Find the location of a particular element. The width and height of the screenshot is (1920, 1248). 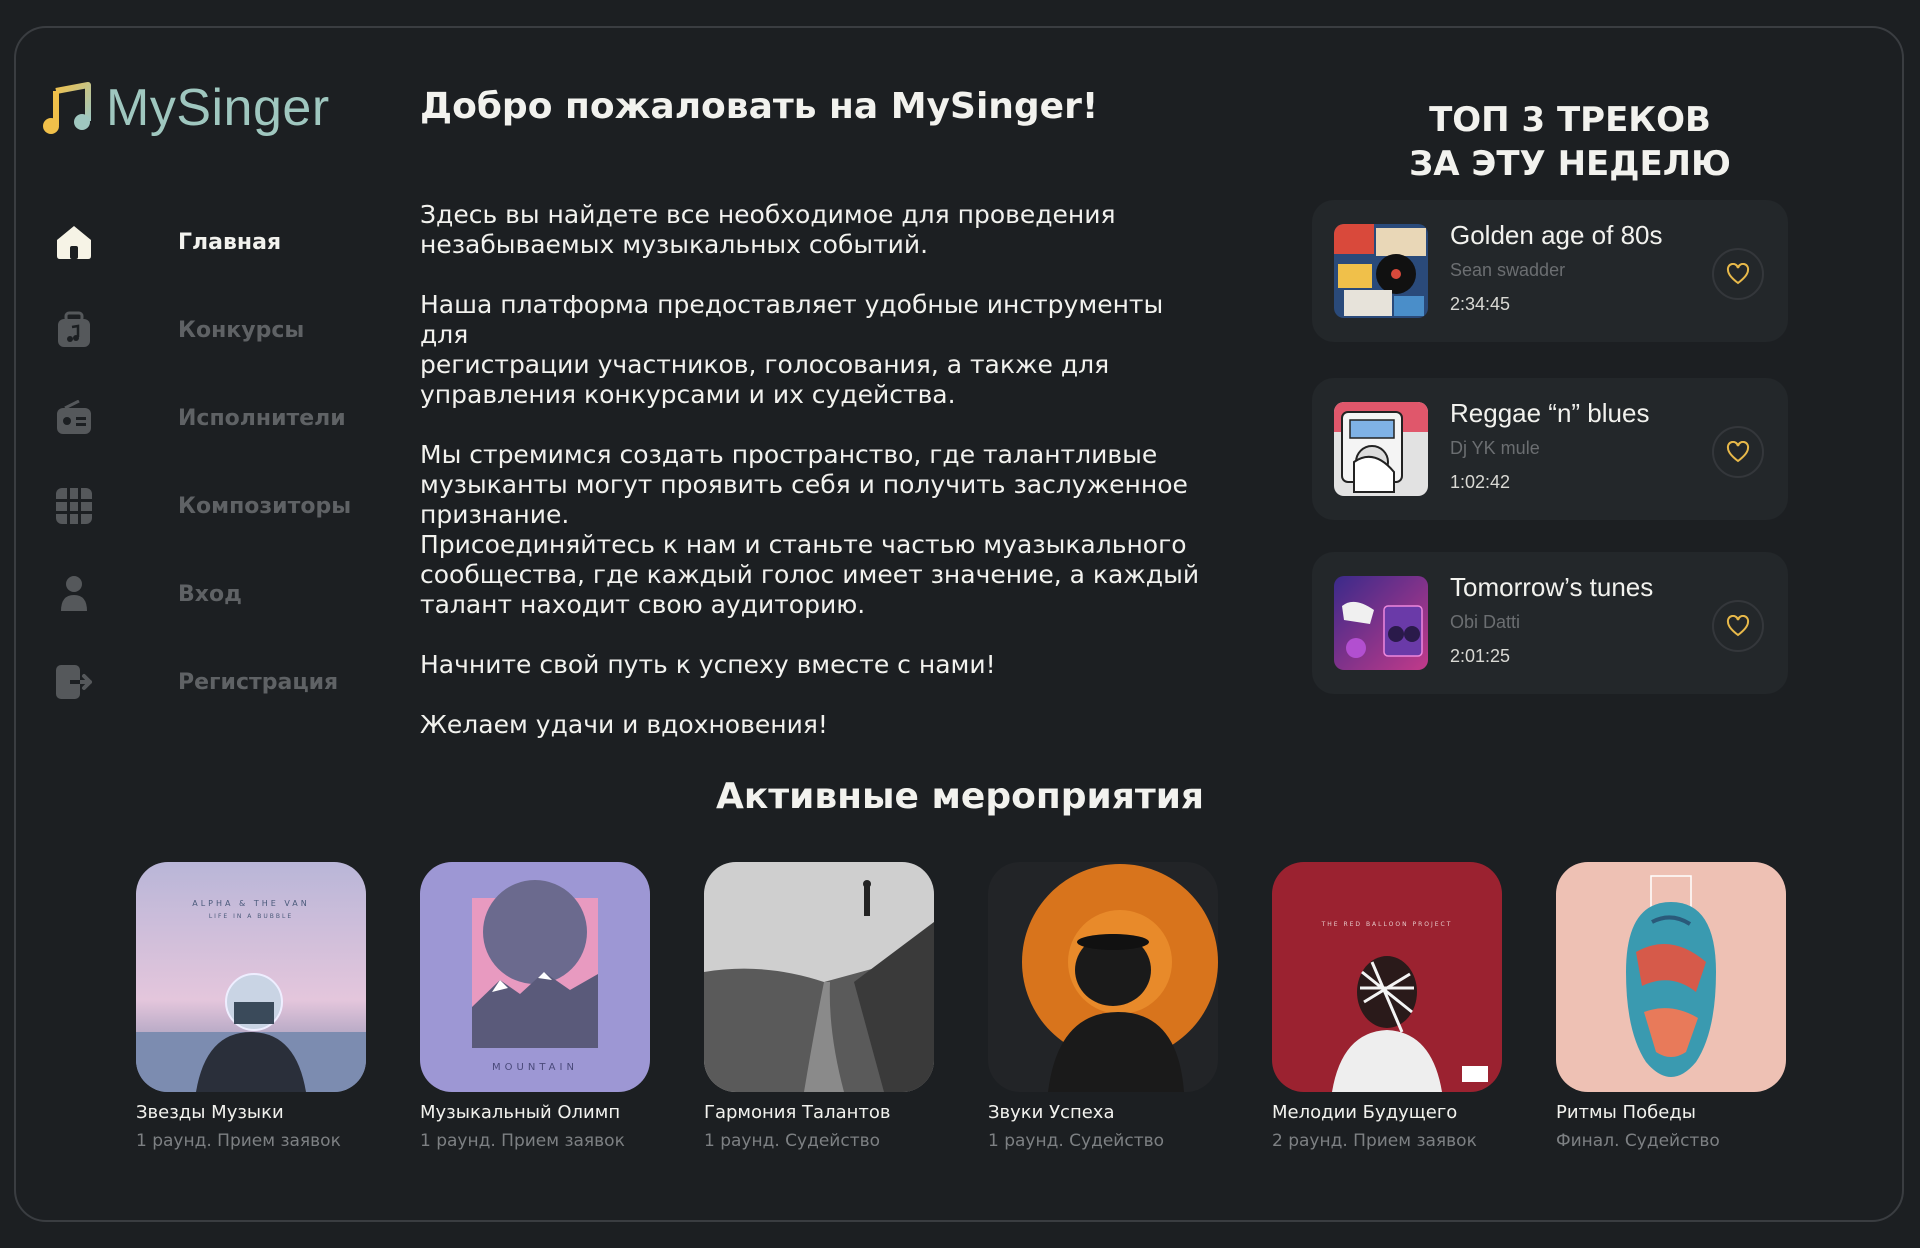

event-name: Мелодии Будущего is located at coordinates (1365, 1112).